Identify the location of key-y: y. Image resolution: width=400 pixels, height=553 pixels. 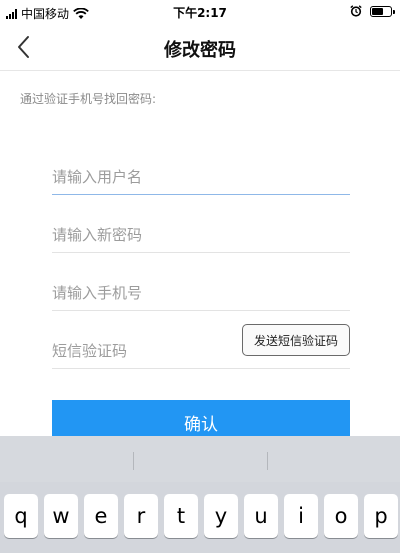
(221, 516).